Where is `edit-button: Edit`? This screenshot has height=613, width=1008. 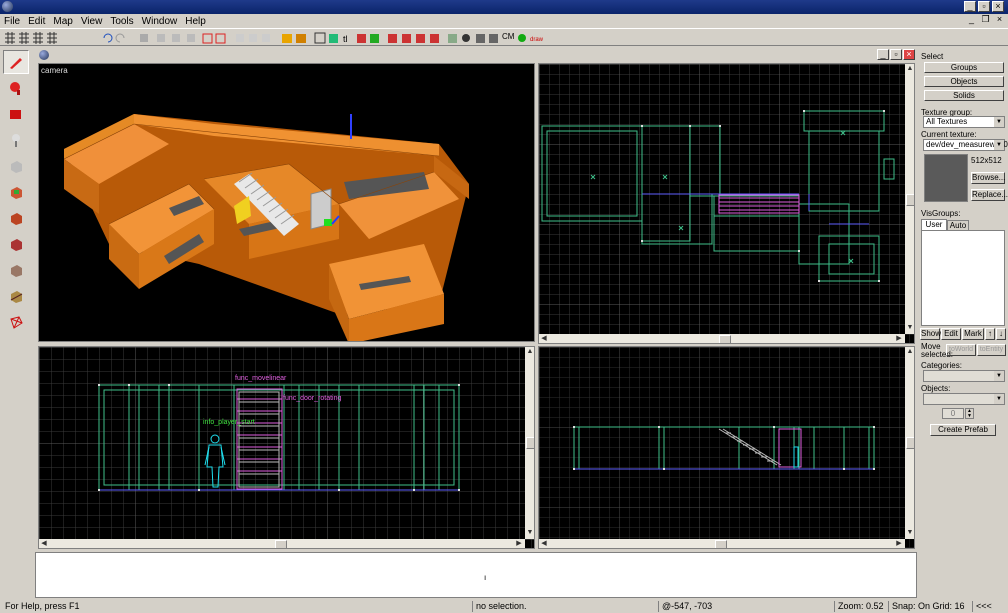
edit-button: Edit is located at coordinates (951, 334).